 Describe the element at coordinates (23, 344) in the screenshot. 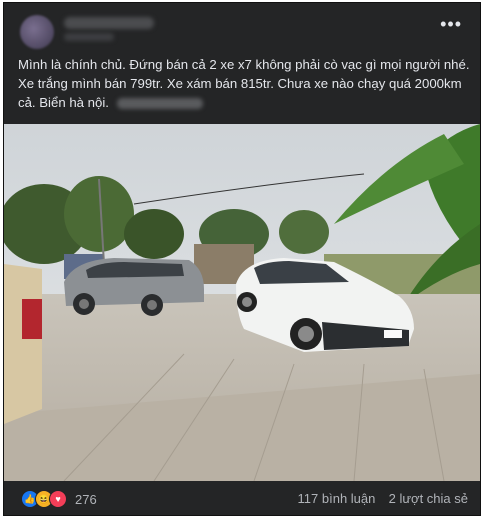

I see `house-wall` at that location.